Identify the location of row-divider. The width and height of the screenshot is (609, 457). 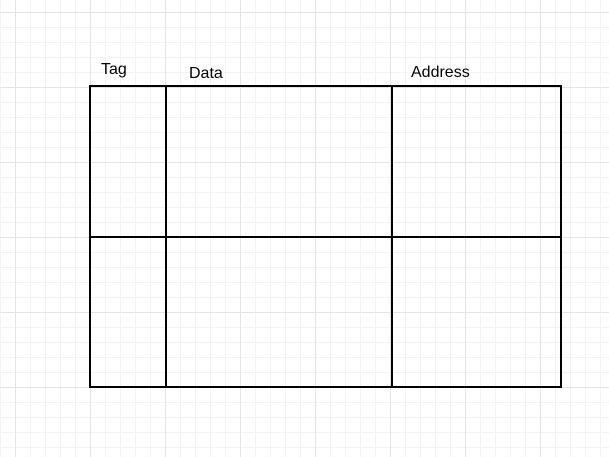
(325, 237).